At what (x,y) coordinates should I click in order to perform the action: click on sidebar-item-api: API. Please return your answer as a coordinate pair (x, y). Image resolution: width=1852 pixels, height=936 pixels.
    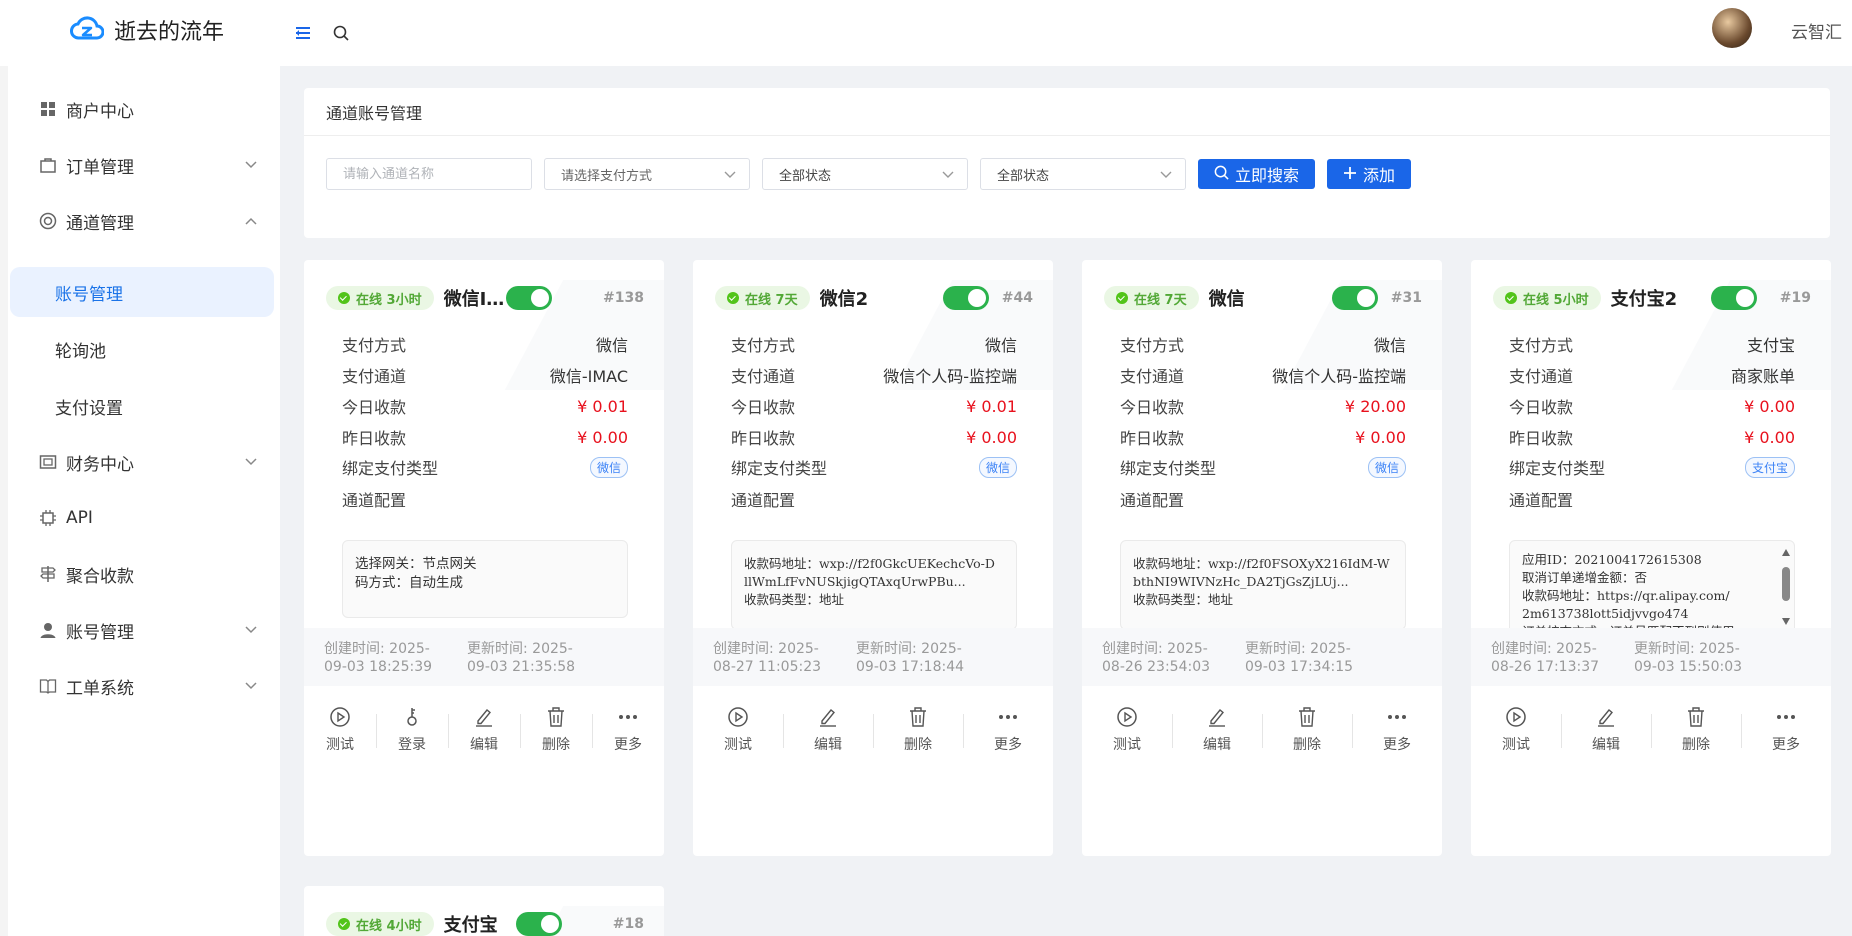
    Looking at the image, I should click on (144, 518).